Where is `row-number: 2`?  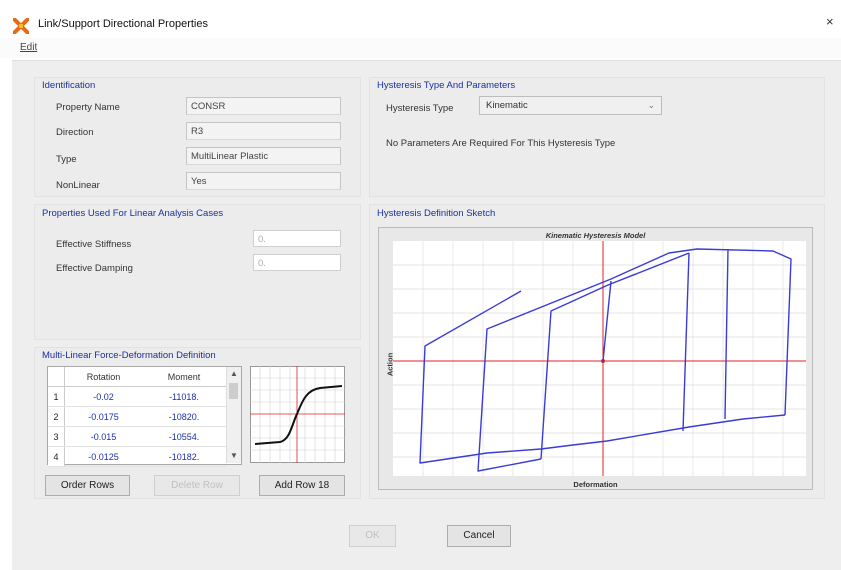
row-number: 2 is located at coordinates (56, 416).